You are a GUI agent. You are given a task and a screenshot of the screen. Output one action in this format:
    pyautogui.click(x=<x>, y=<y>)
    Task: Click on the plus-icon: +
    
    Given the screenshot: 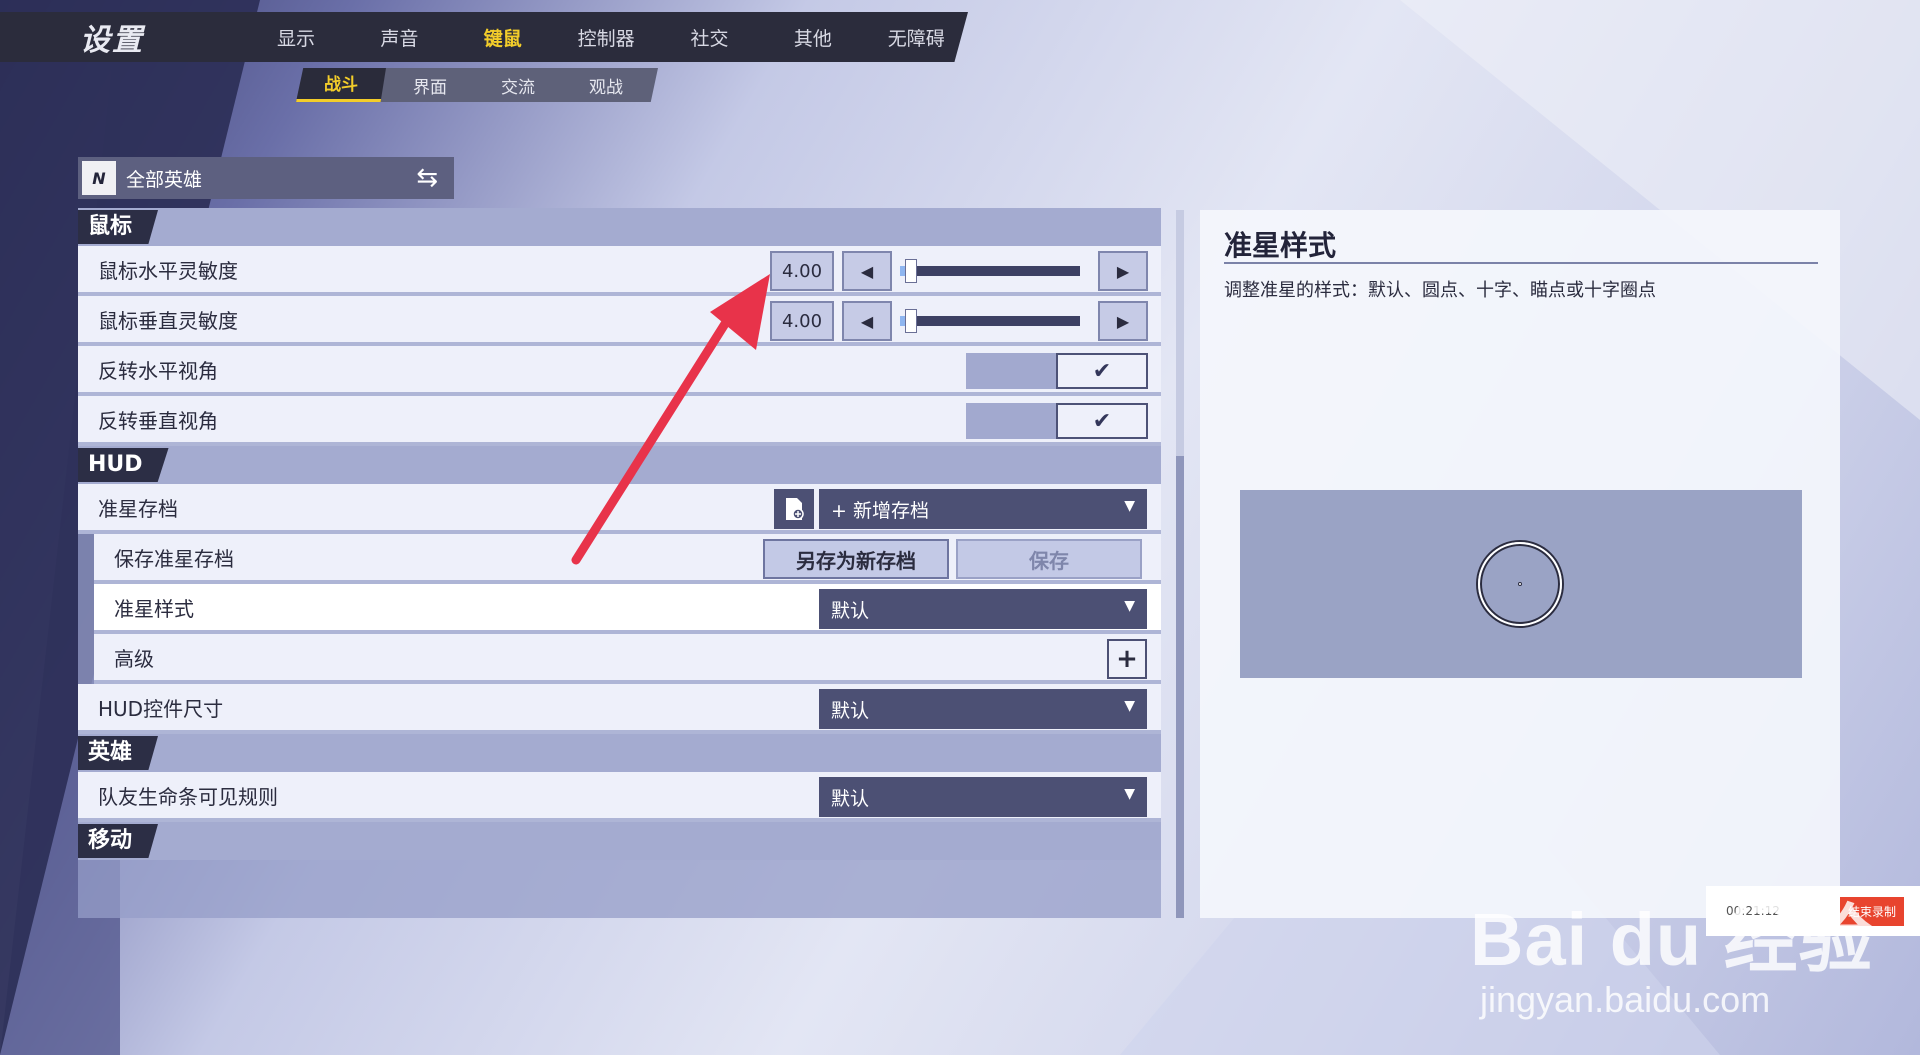 What is the action you would take?
    pyautogui.click(x=1127, y=659)
    